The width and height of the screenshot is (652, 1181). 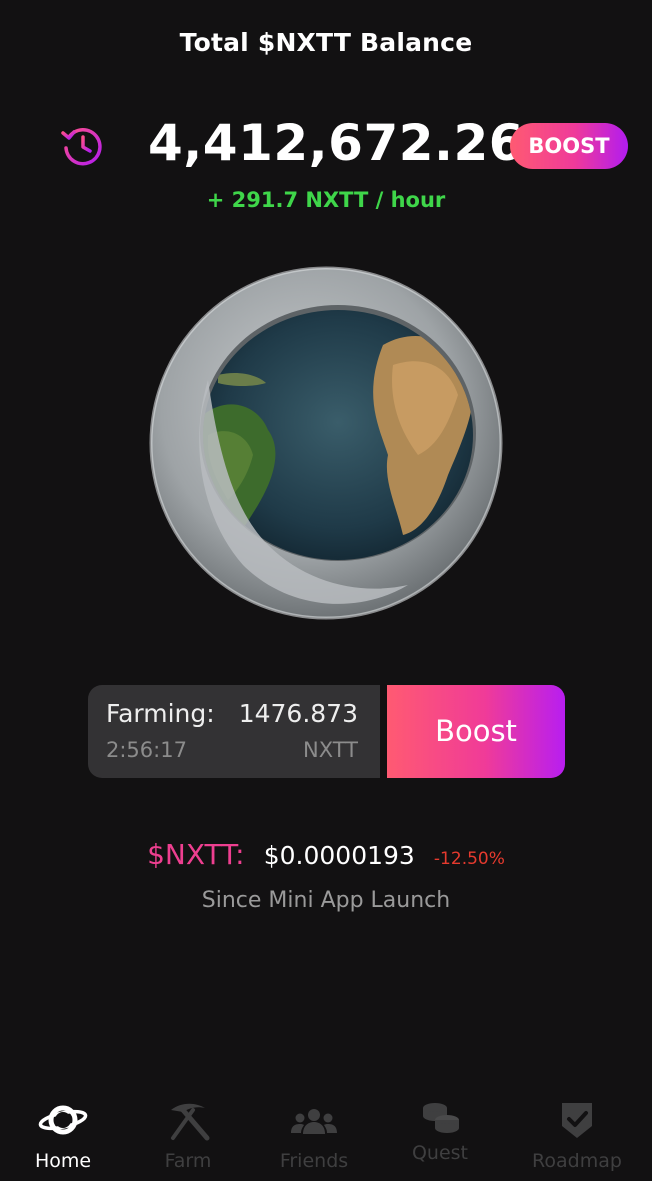 What do you see at coordinates (339, 855) in the screenshot?
I see `price-value: $0.0000193` at bounding box center [339, 855].